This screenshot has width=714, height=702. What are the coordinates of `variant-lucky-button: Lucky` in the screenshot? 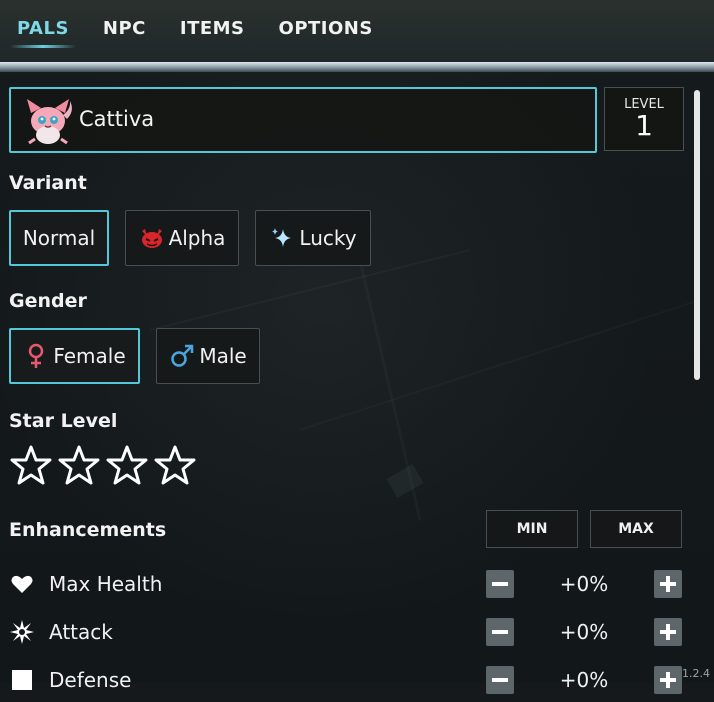 It's located at (313, 238).